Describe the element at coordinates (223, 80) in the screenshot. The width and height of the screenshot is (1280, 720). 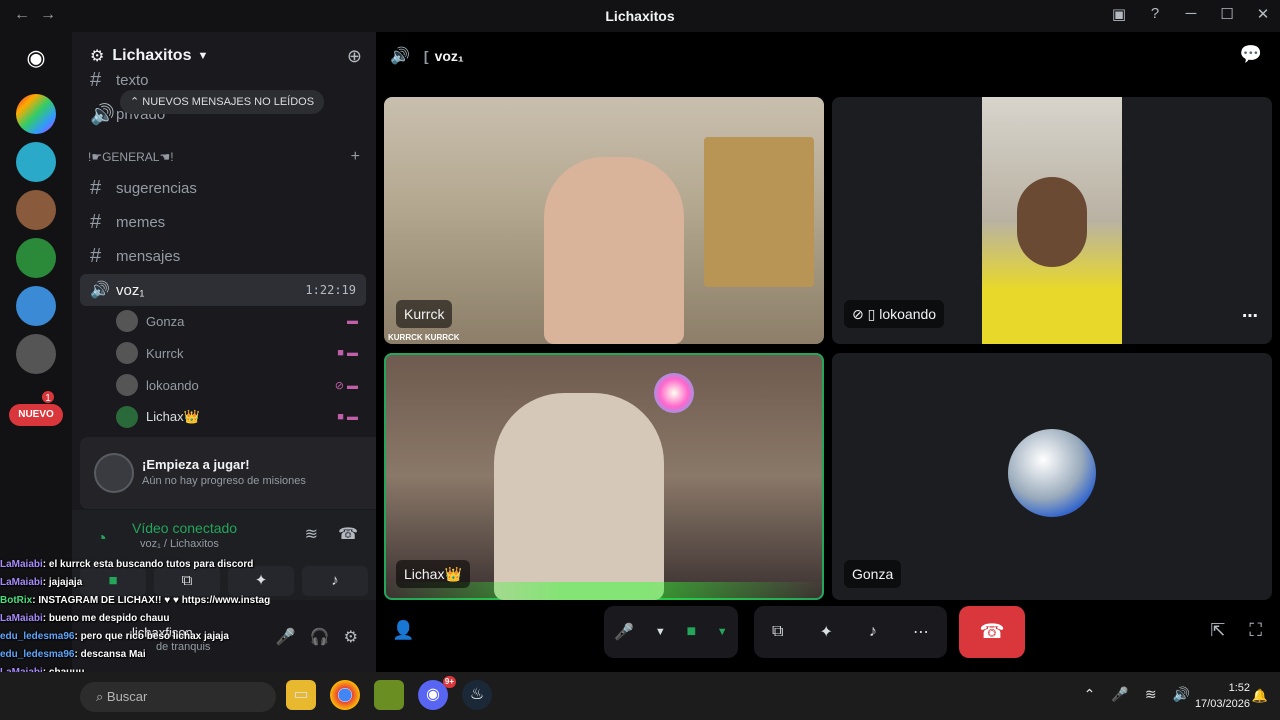
I see `channel-partial: # texto` at that location.